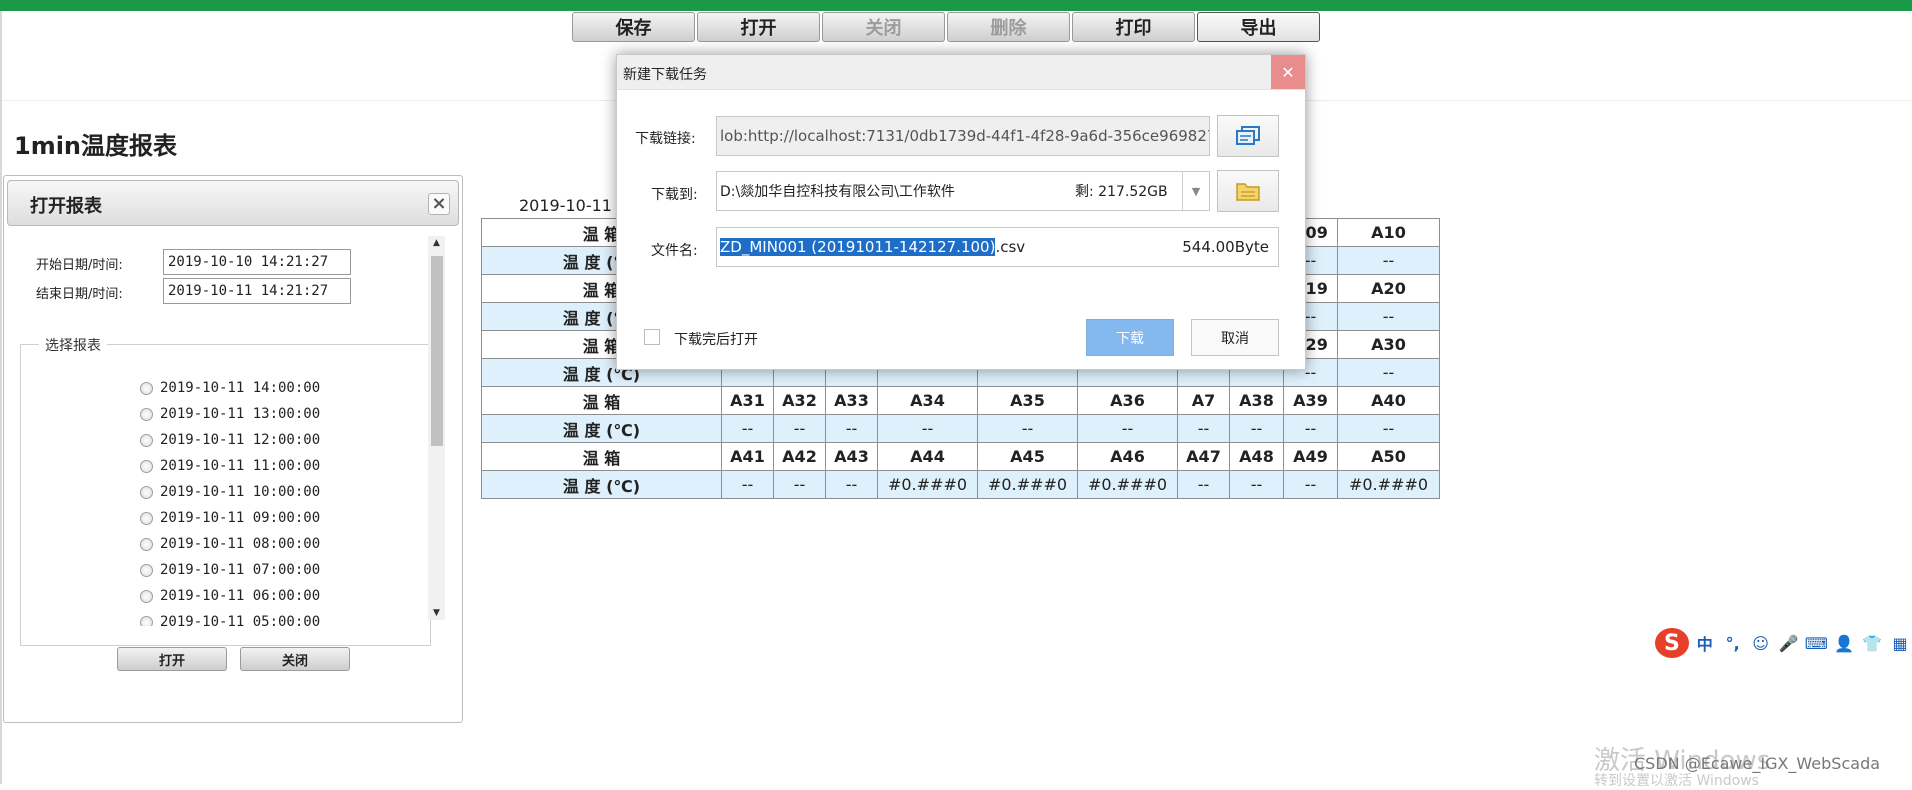 This screenshot has height=790, width=1912. I want to click on export-button: 导出, so click(1258, 27).